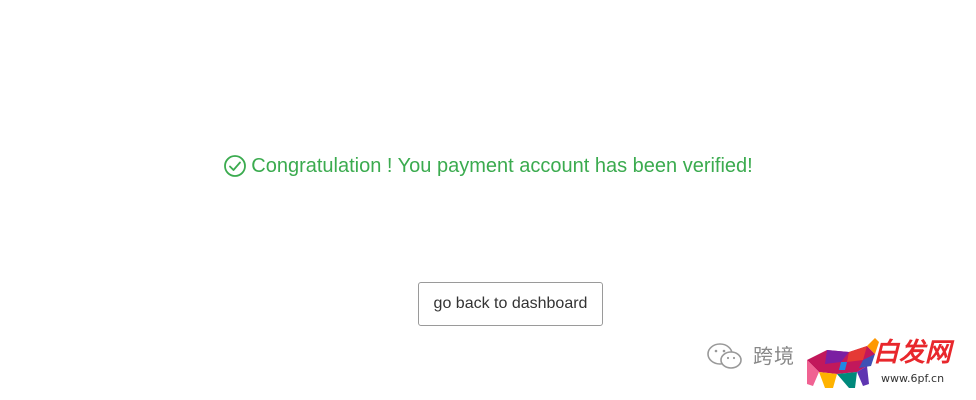  I want to click on wechat-icon, so click(725, 357).